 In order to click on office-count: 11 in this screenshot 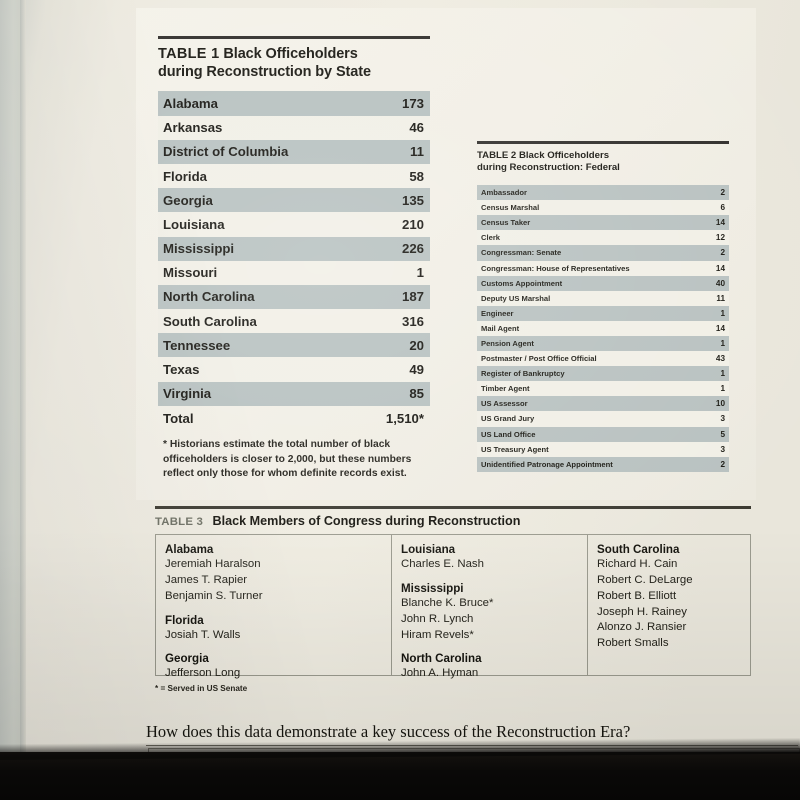, I will do `click(720, 298)`.